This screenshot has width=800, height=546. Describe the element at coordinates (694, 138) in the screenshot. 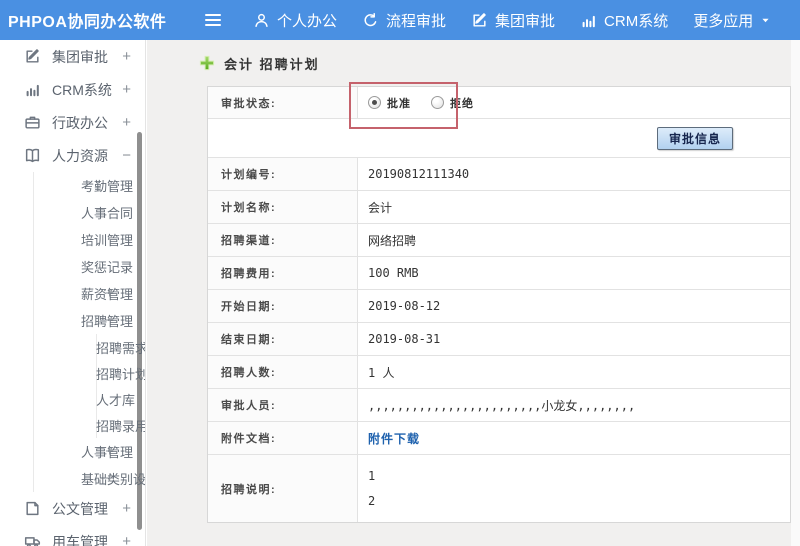

I see `approval-info-button: 审批信息` at that location.